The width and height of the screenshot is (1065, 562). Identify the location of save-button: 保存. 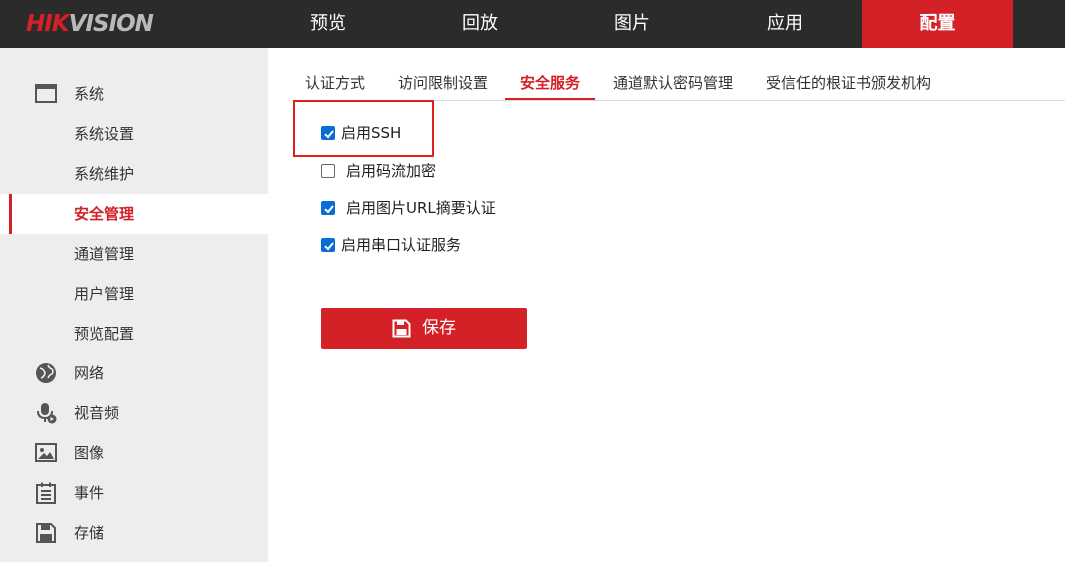
(424, 328).